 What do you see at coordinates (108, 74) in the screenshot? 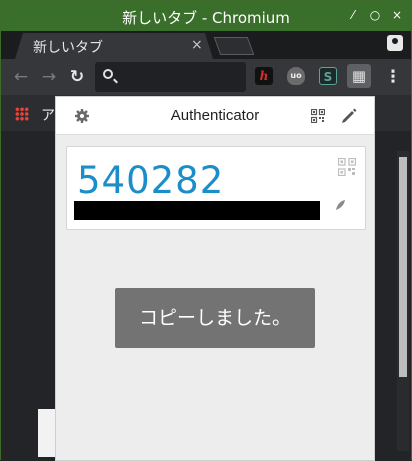
I see `search-icon` at bounding box center [108, 74].